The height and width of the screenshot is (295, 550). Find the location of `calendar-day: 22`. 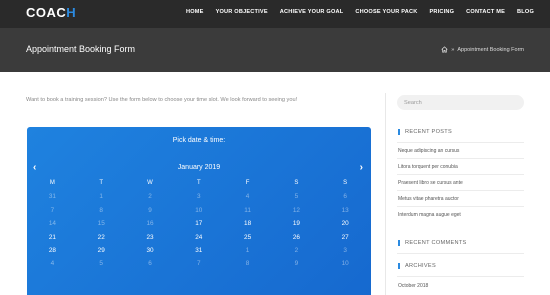

calendar-day: 22 is located at coordinates (101, 237).